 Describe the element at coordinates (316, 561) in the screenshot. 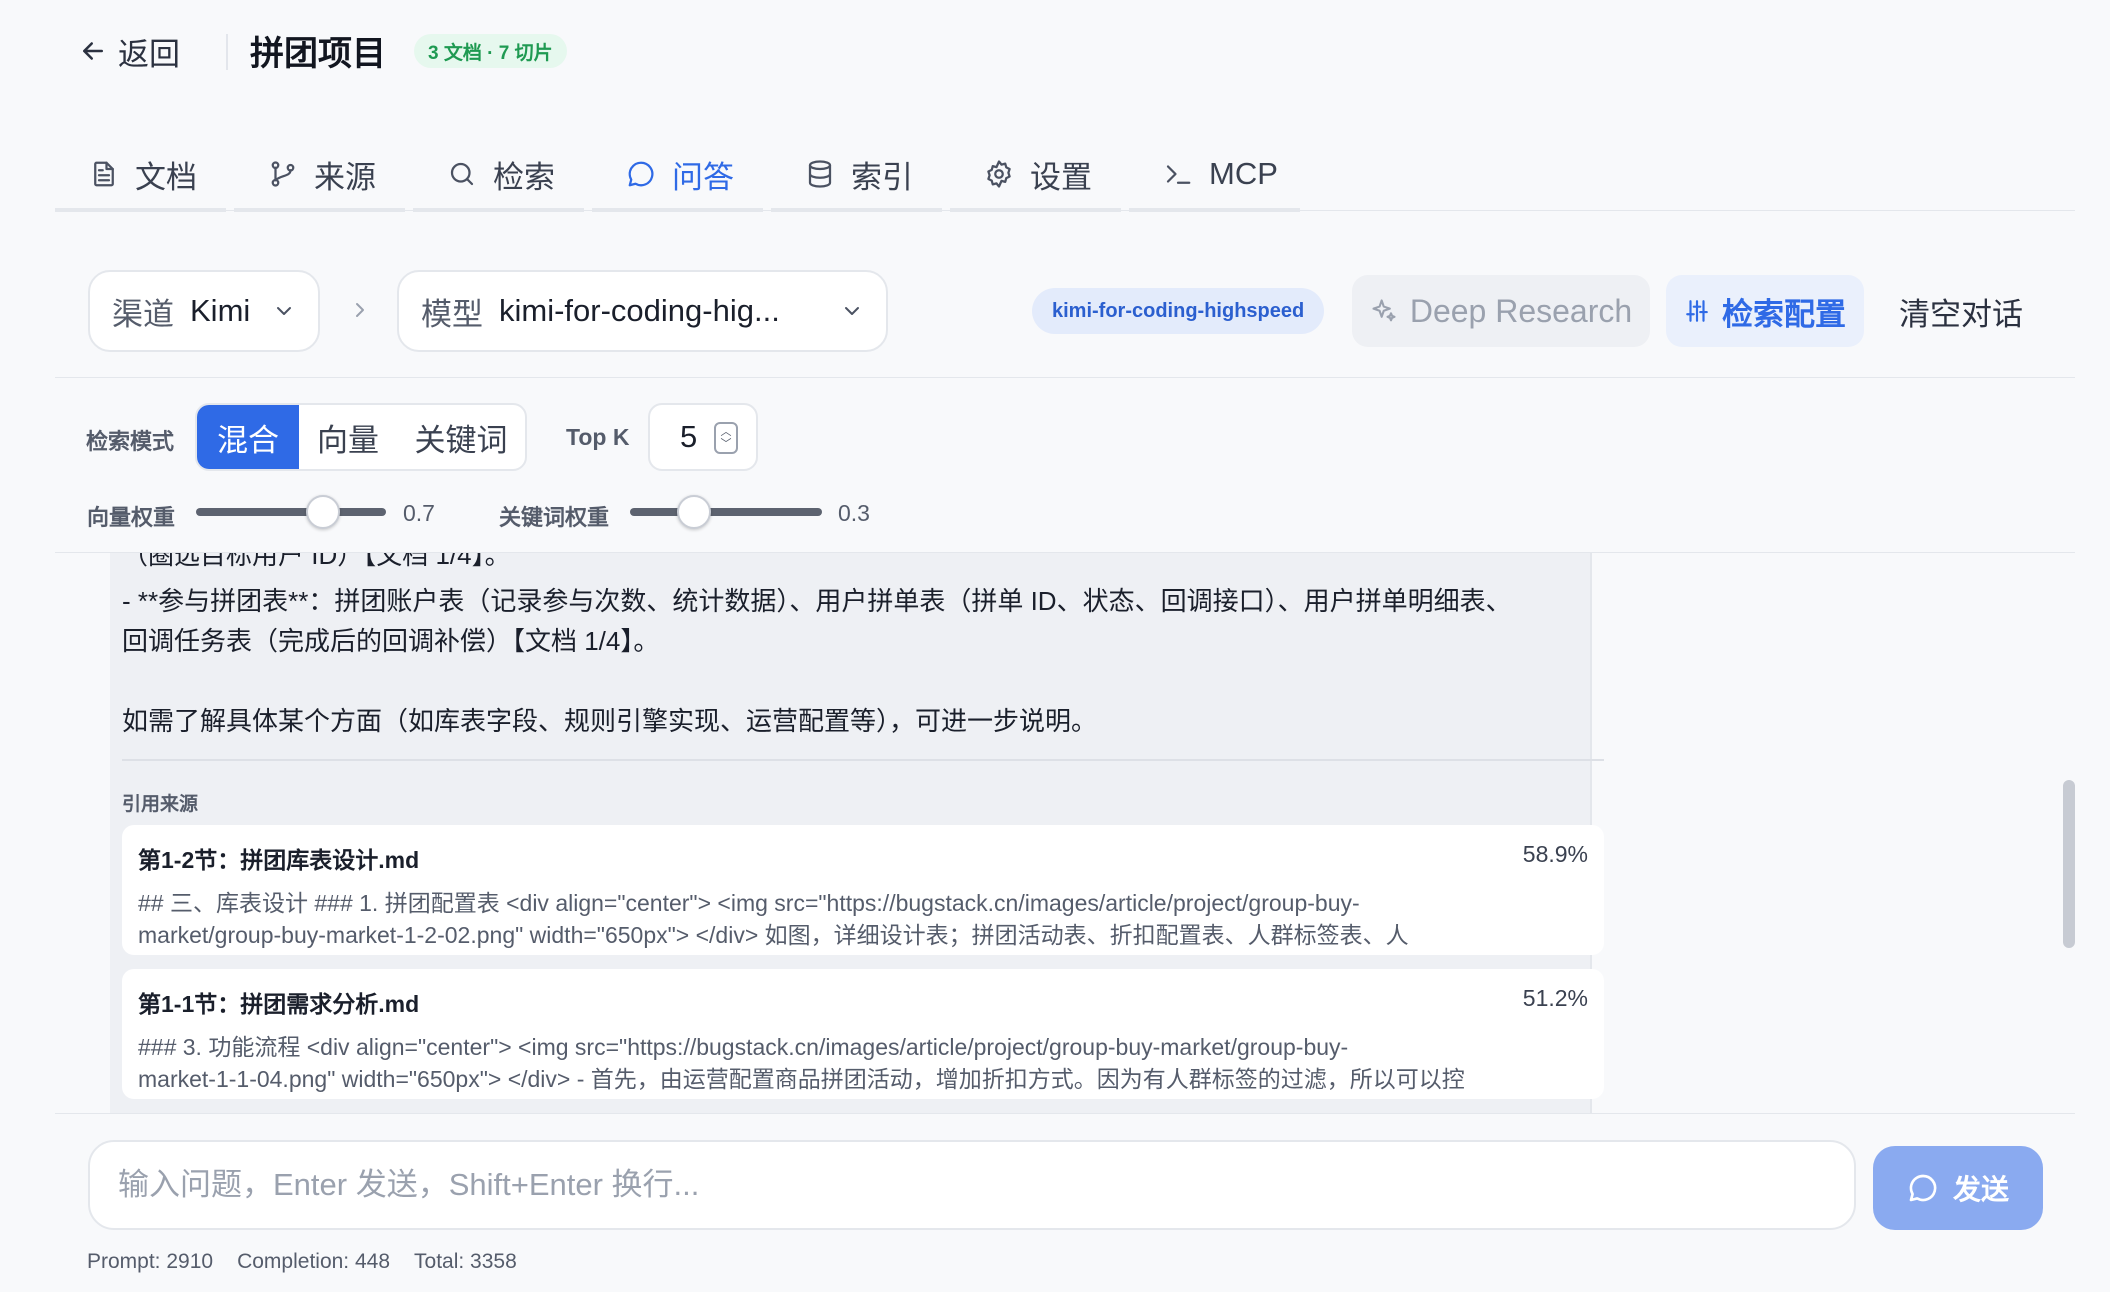

I see `message-line: （圈选目标用户 ID）【文档 1/4】。` at that location.